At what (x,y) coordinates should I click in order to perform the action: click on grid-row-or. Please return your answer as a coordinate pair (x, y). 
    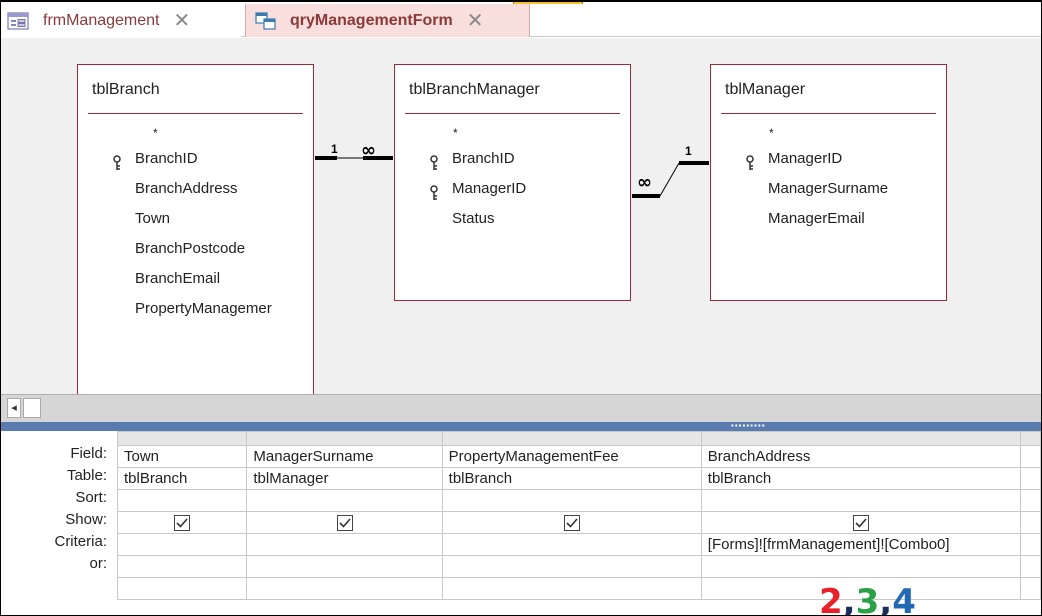
    Looking at the image, I should click on (578, 566).